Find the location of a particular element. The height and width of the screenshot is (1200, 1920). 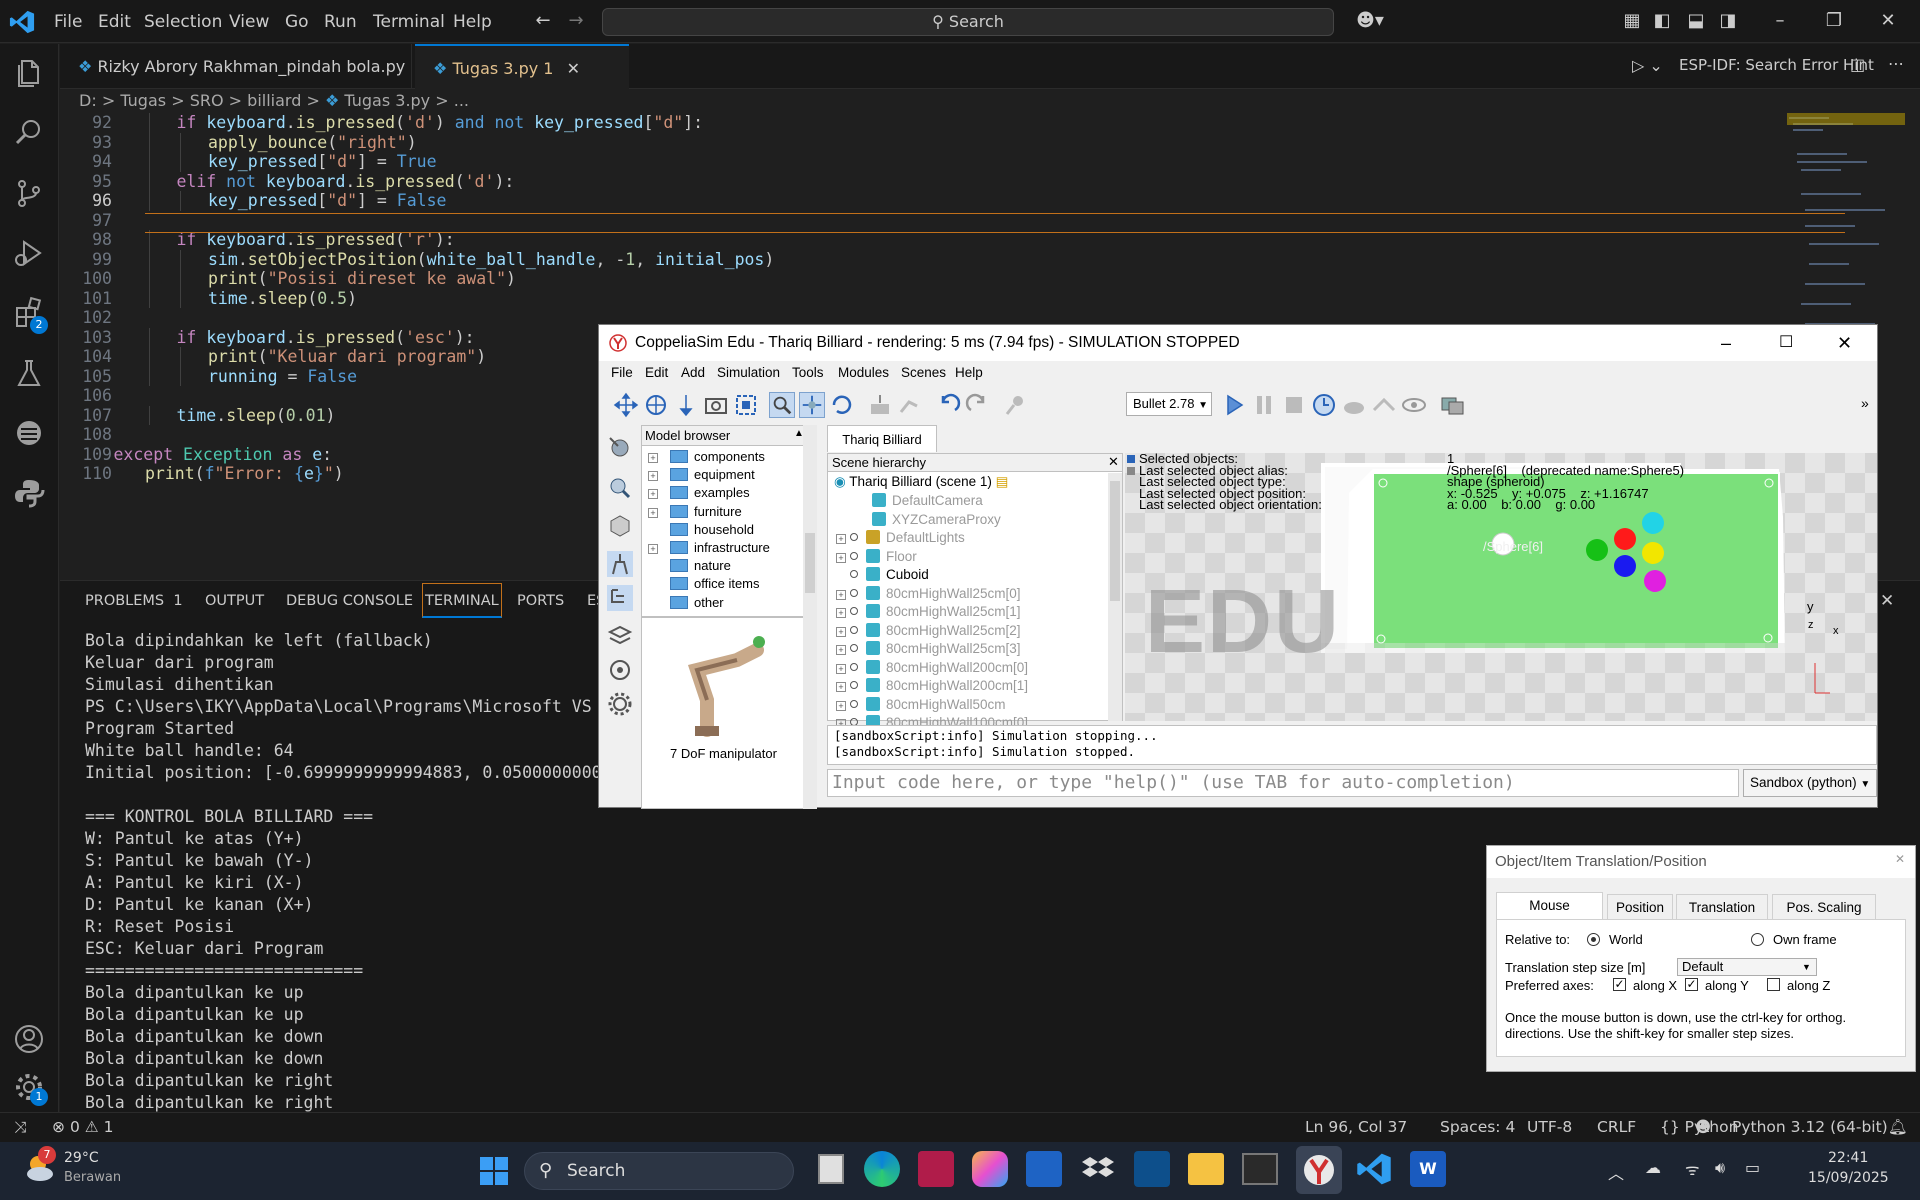

close-panel-icon: ✕ is located at coordinates (1887, 601).